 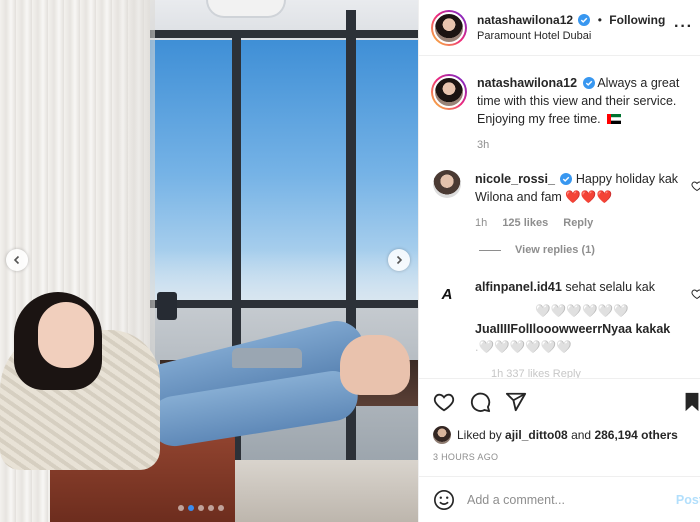 I want to click on person-feet, so click(x=375, y=365).